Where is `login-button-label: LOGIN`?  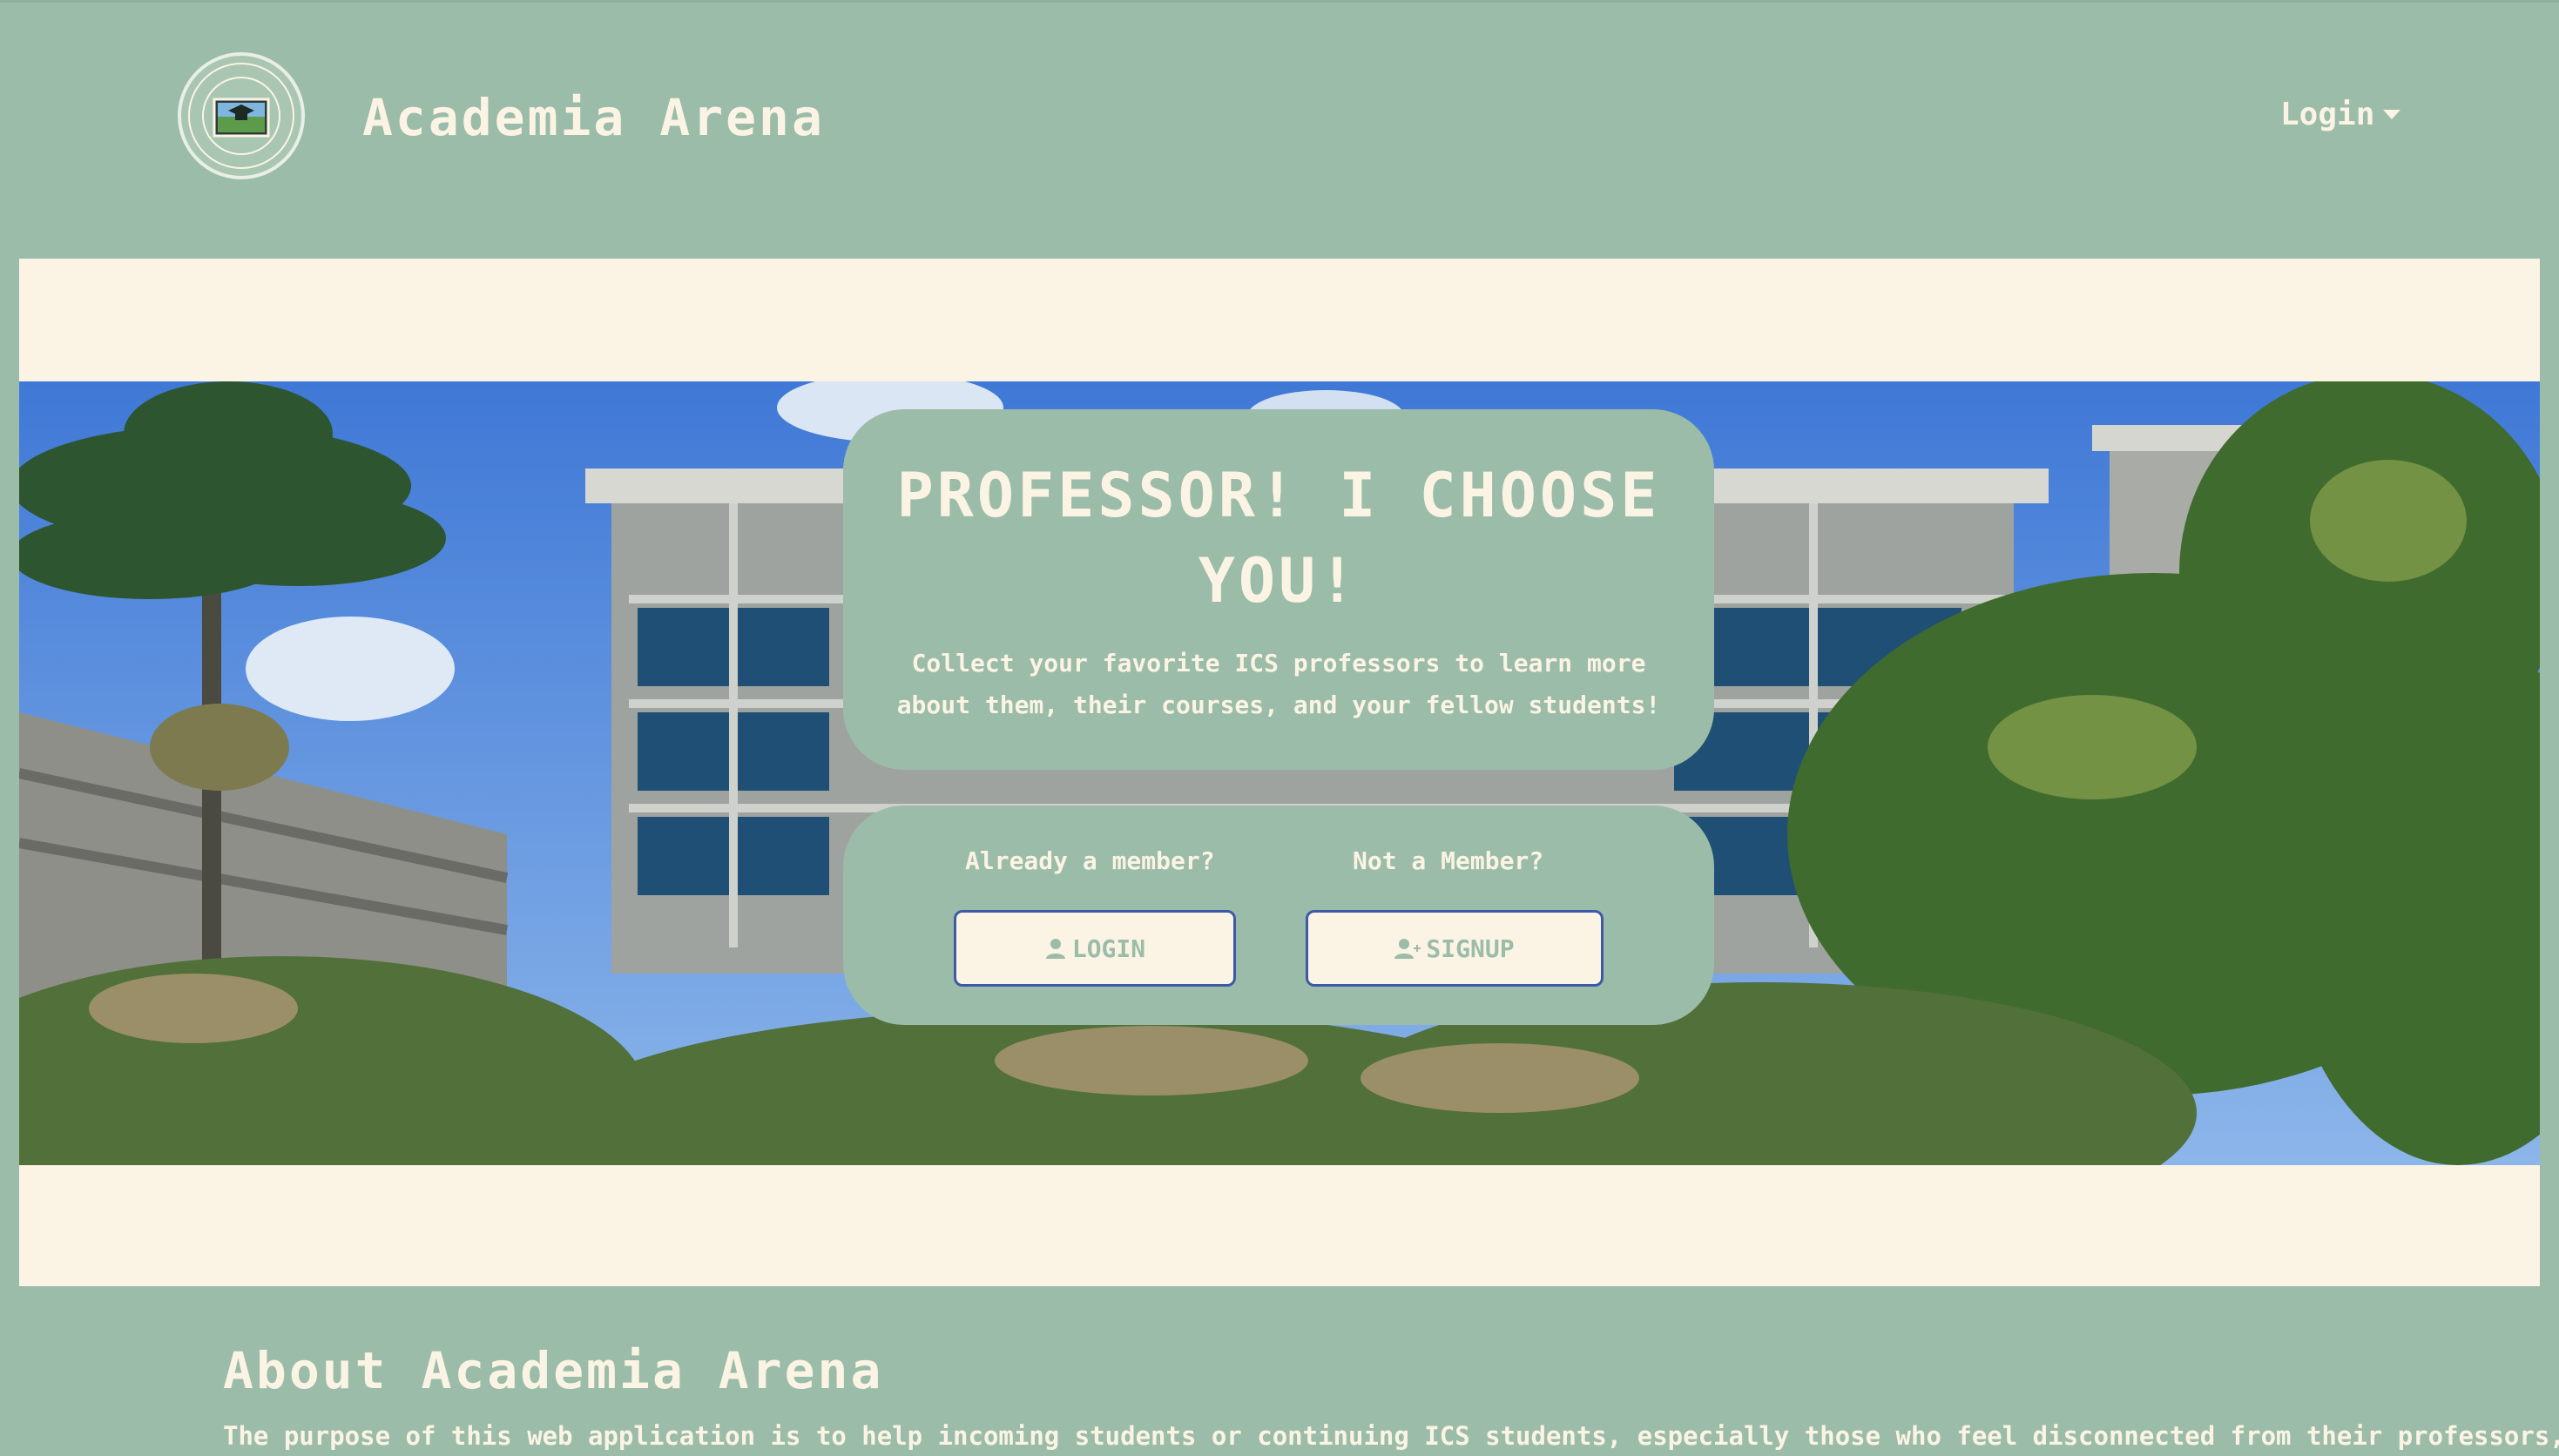
login-button-label: LOGIN is located at coordinates (1108, 948).